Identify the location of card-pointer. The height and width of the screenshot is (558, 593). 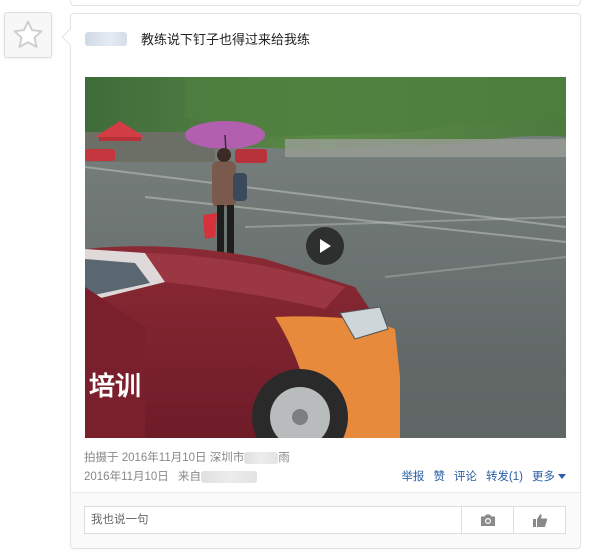
(70, 37).